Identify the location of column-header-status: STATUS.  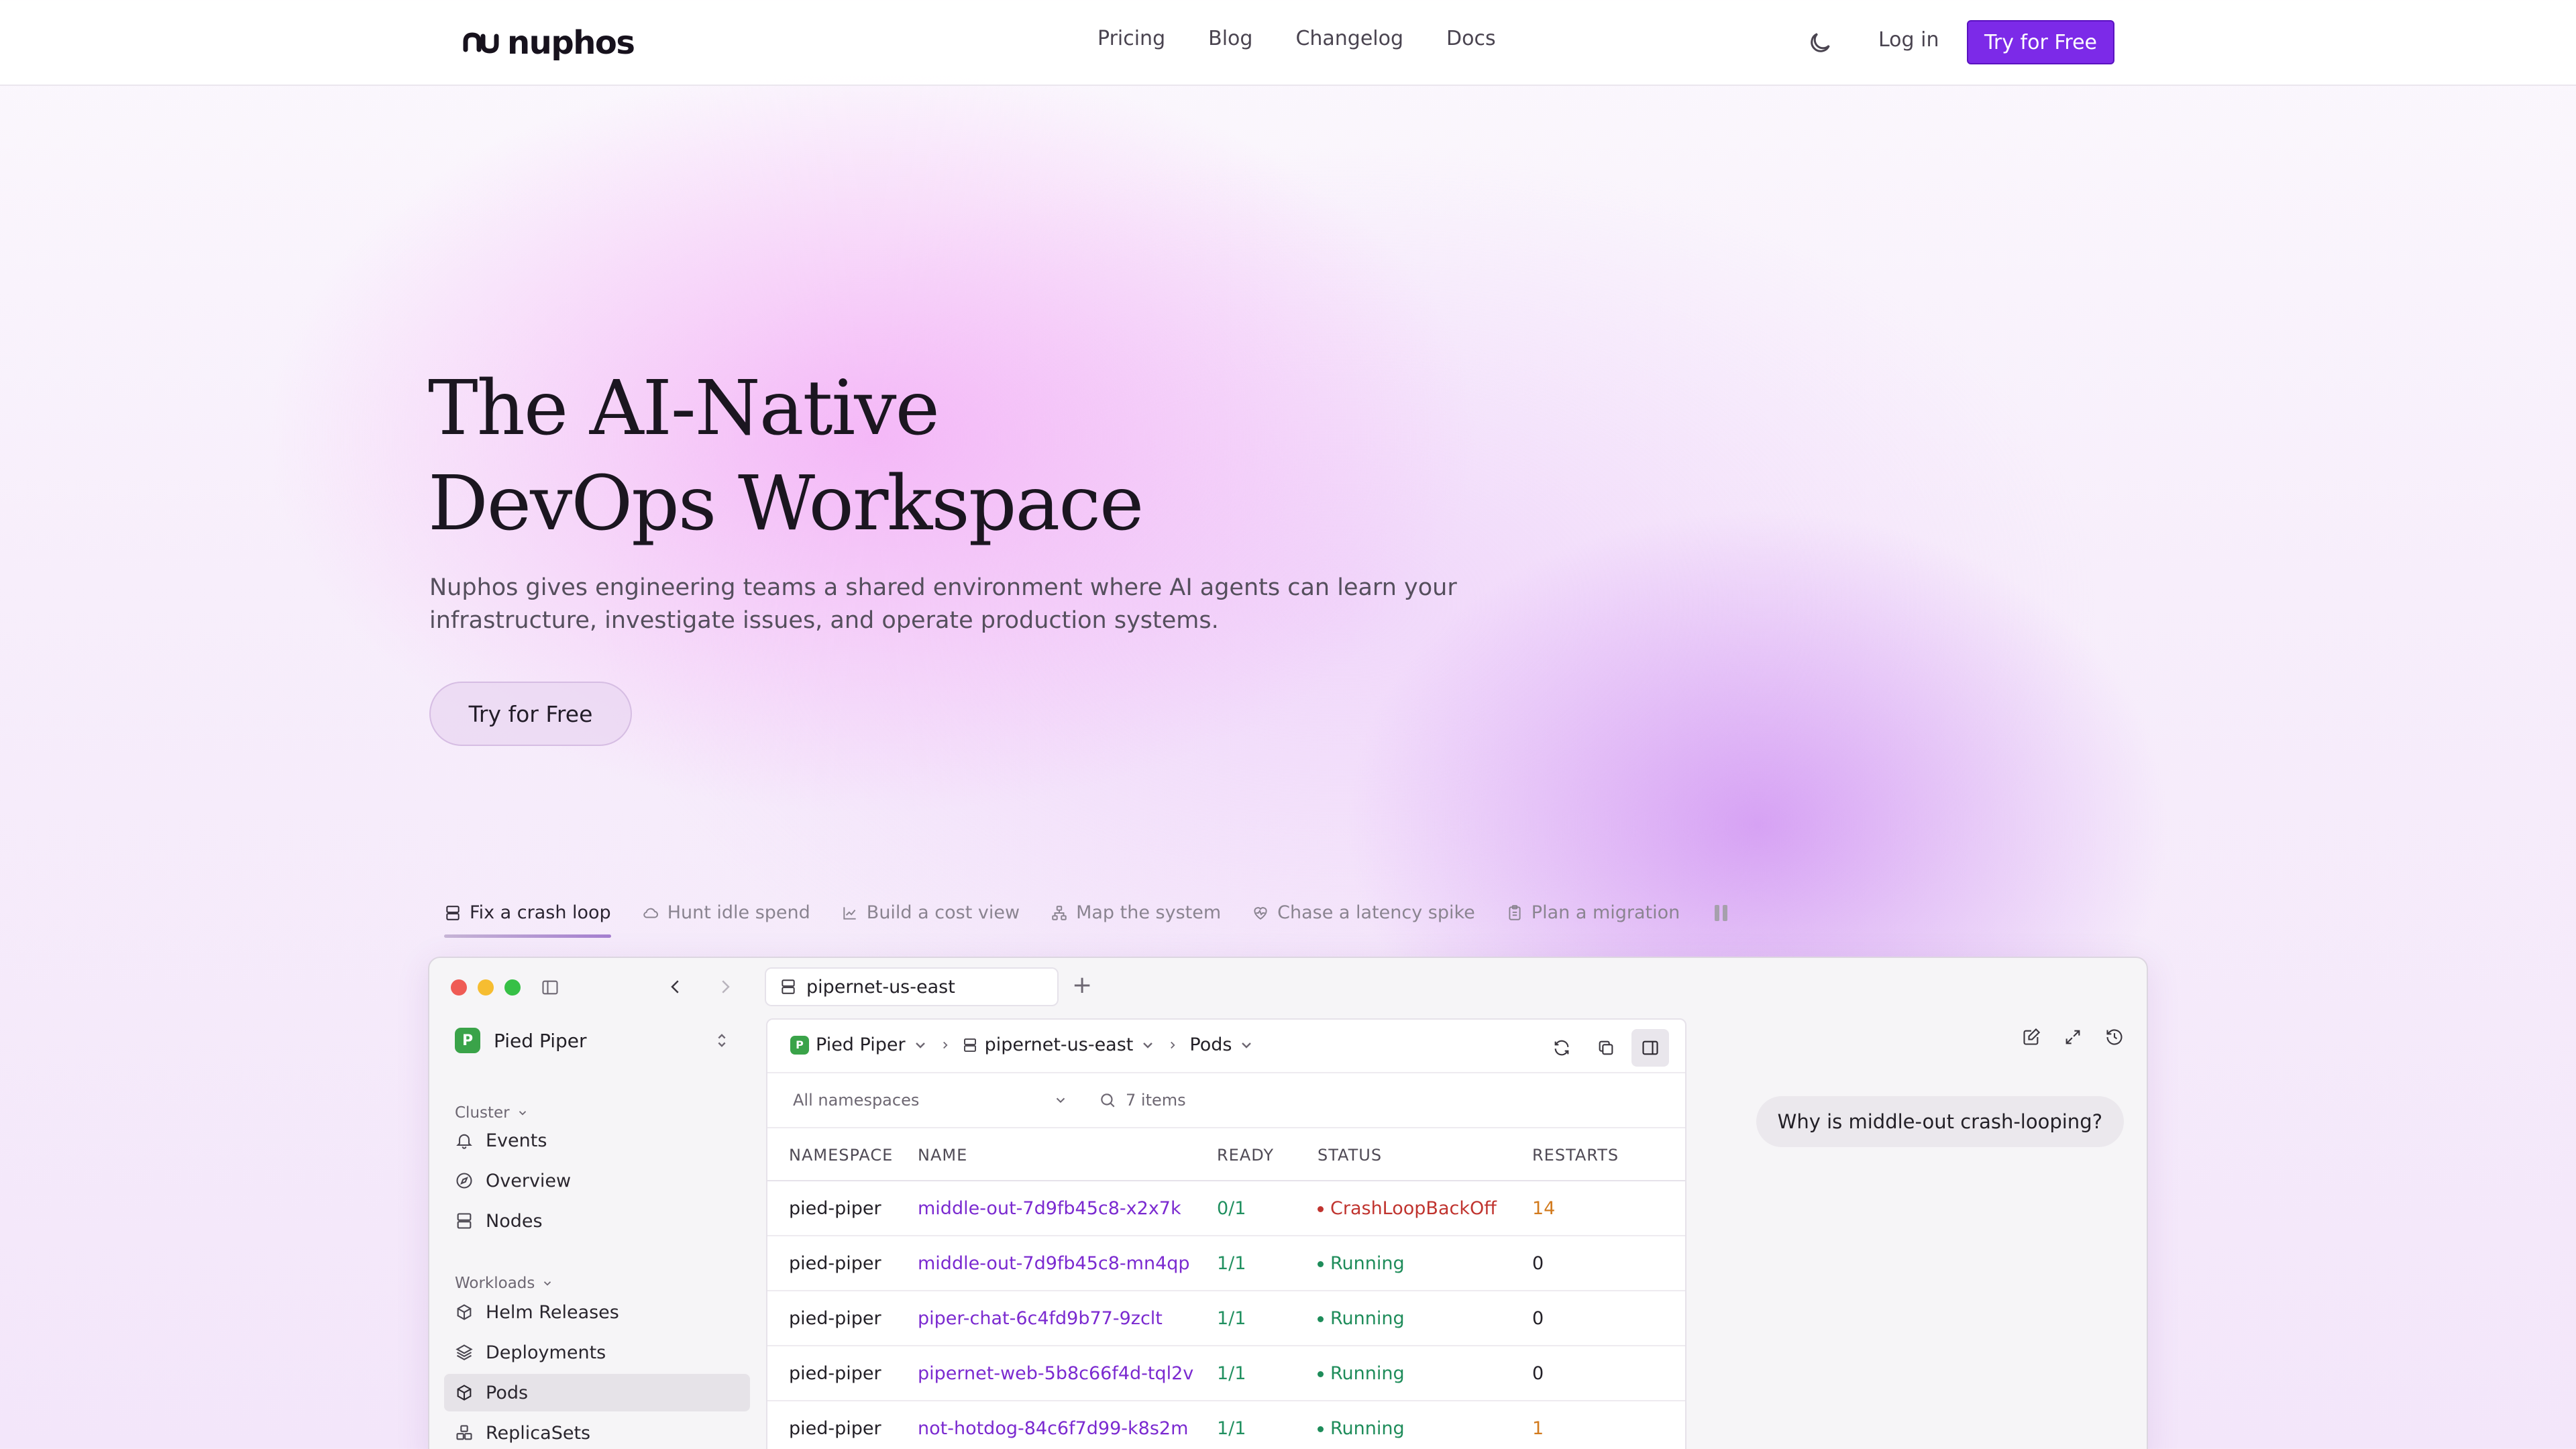
(1425, 1155).